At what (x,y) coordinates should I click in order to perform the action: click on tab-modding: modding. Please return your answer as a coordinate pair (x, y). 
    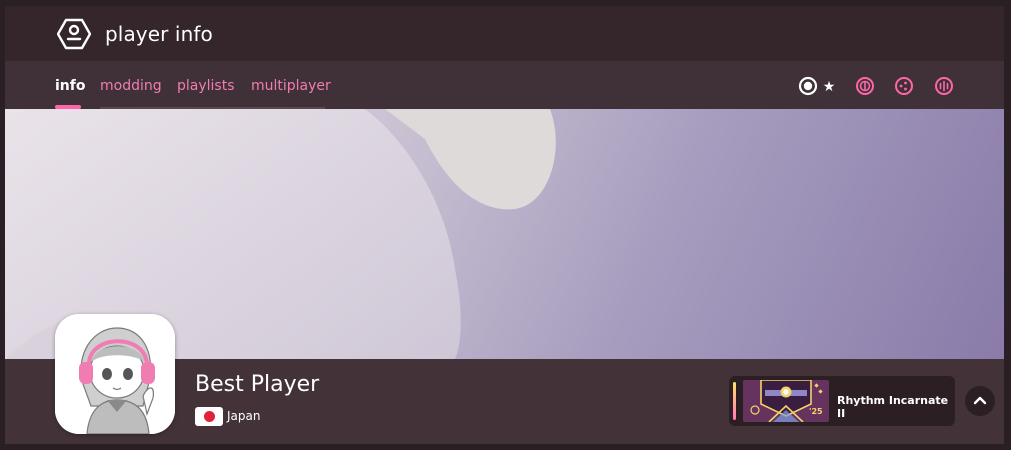
    Looking at the image, I should click on (131, 94).